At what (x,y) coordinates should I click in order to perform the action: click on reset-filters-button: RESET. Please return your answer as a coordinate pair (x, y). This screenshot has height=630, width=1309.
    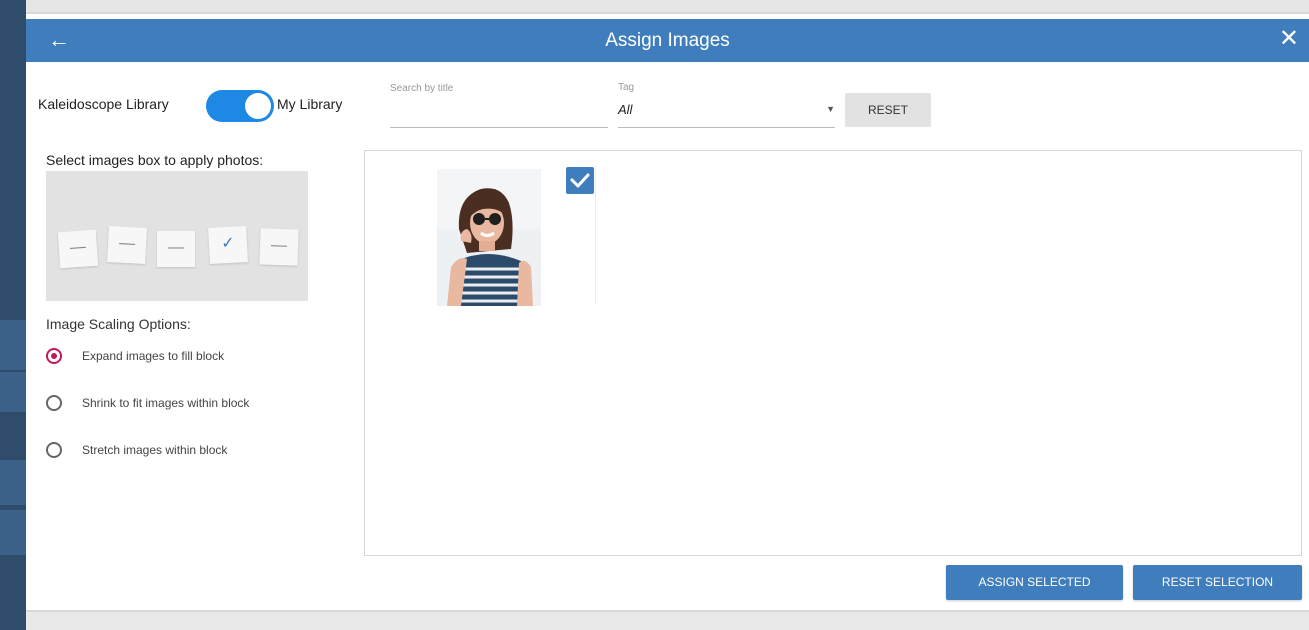
    Looking at the image, I should click on (888, 110).